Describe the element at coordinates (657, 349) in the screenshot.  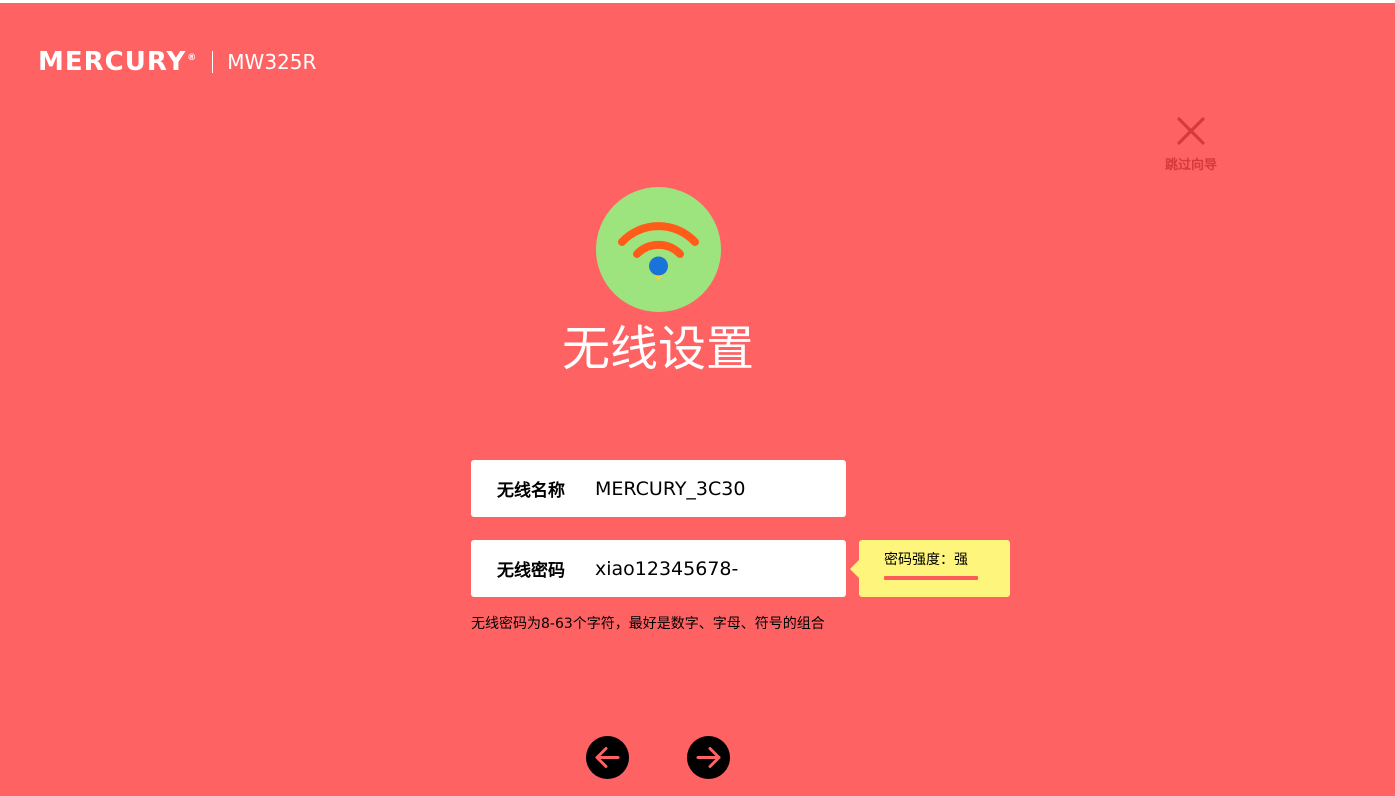
I see `page-title: 无线设置` at that location.